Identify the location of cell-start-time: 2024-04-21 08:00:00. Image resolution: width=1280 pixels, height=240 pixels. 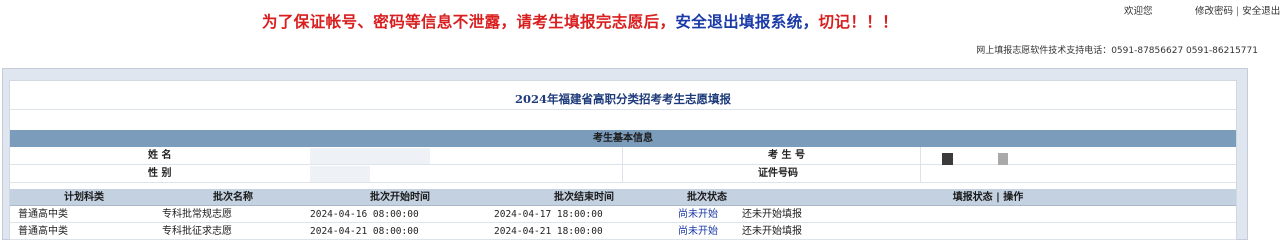
(364, 231).